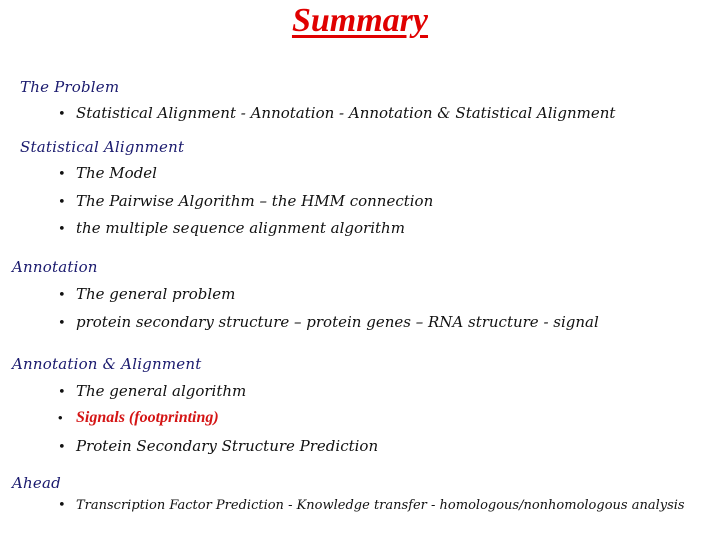 This screenshot has height=540, width=720. What do you see at coordinates (360, 20) in the screenshot?
I see `slide-title: Summary` at bounding box center [360, 20].